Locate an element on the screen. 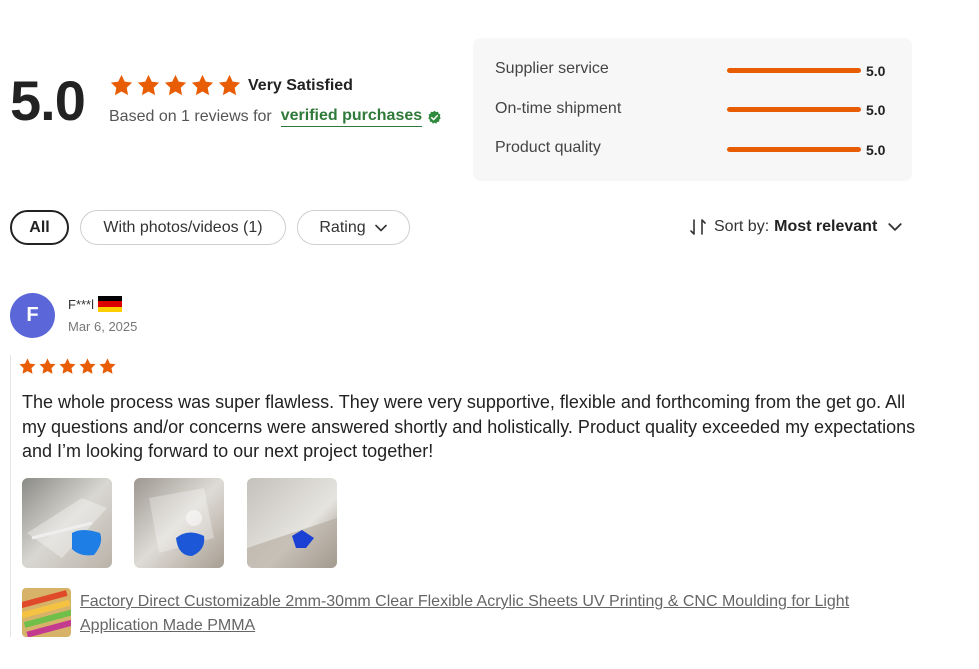  filter-photos-label: With photos/videos (1) is located at coordinates (183, 227).